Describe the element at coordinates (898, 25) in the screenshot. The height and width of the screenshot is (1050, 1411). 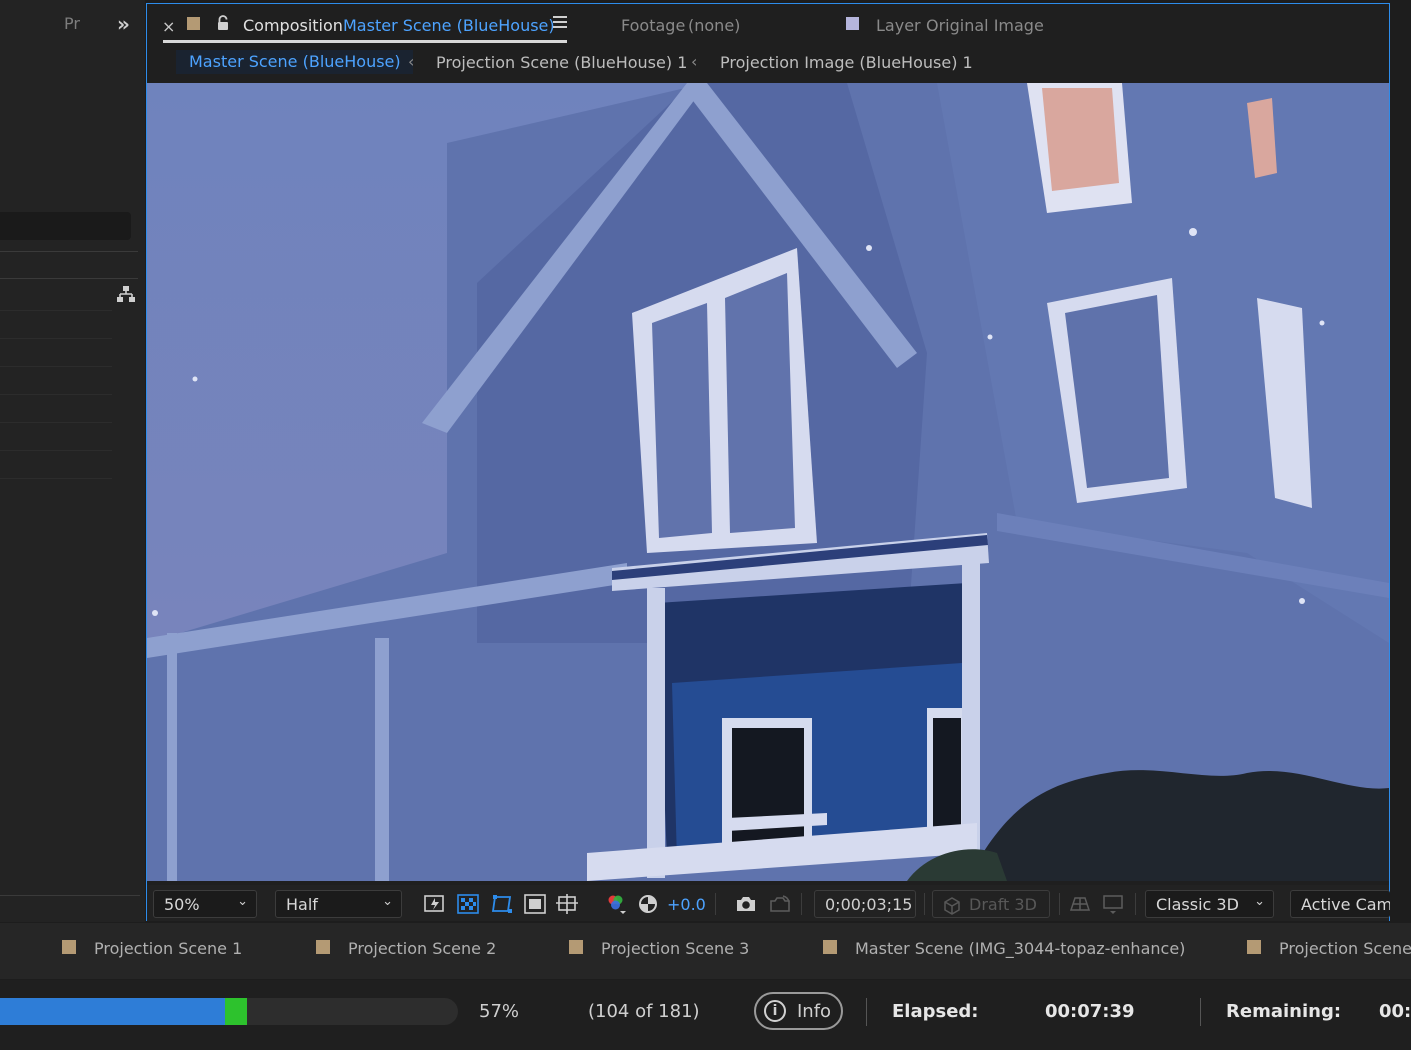
I see `layer-tab-label: Layer` at that location.